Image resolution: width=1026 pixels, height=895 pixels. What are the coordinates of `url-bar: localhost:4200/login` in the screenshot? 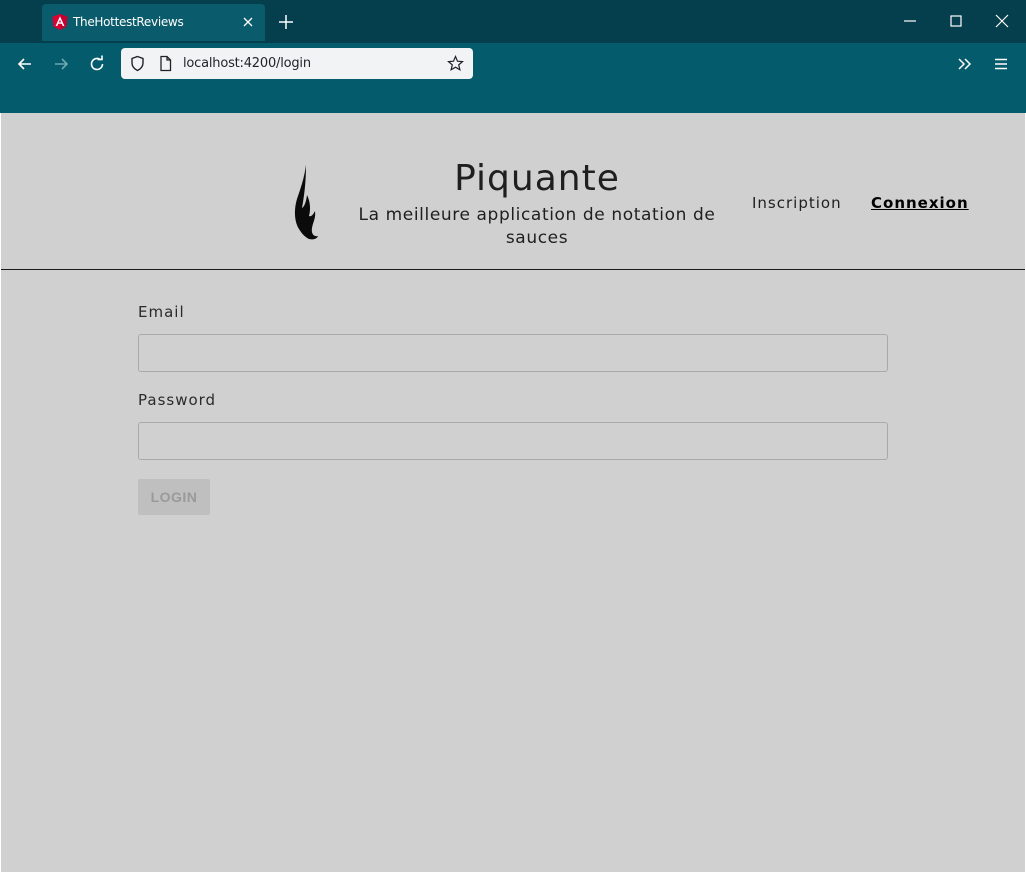 It's located at (297, 63).